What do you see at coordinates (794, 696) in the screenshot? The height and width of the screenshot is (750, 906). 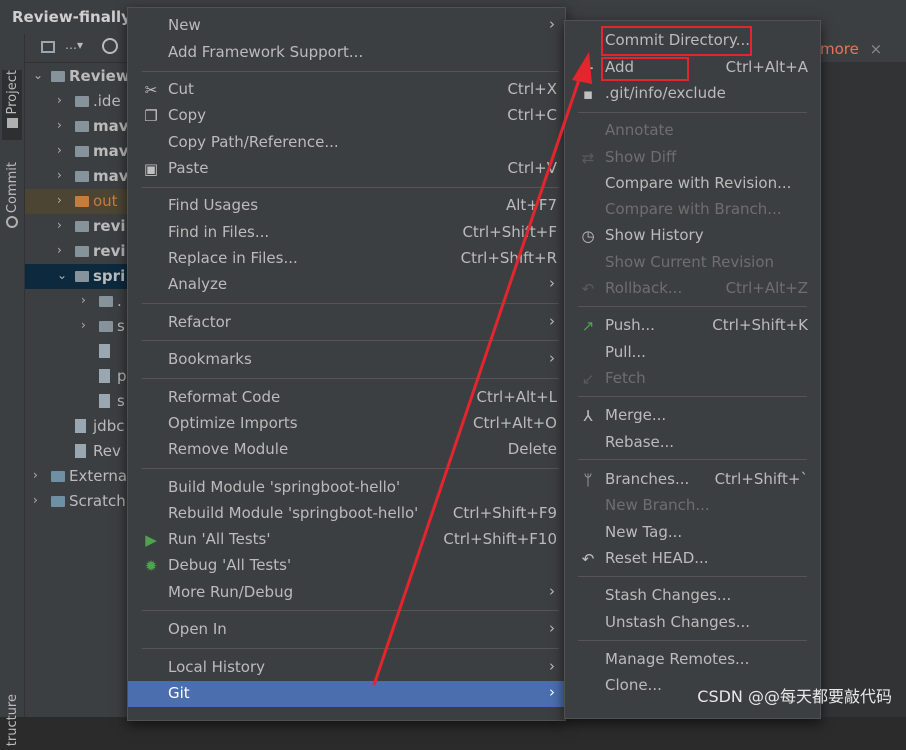 I see `watermark: CSDN @@每天都要敲代码` at bounding box center [794, 696].